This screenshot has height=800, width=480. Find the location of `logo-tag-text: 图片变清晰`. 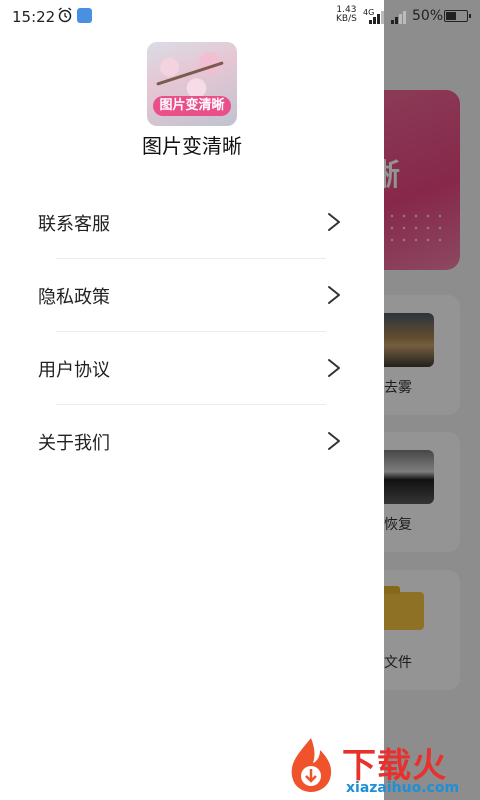

logo-tag-text: 图片变清晰 is located at coordinates (192, 106).